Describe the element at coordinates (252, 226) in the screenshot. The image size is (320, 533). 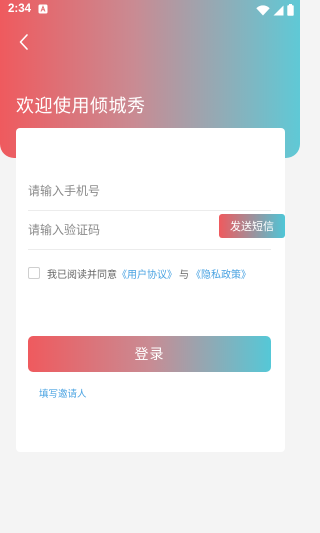
I see `send-sms-button: 发送短信` at that location.